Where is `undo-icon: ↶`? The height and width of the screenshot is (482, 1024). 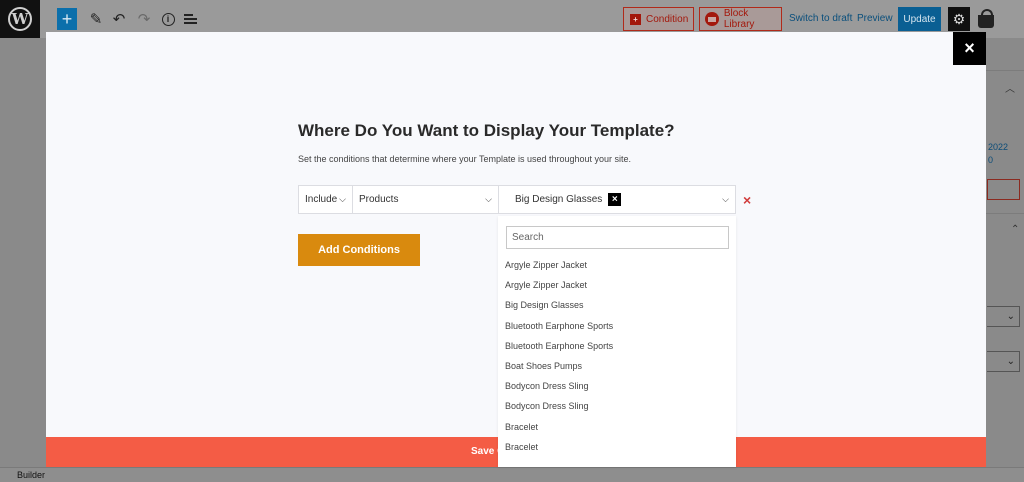 undo-icon: ↶ is located at coordinates (119, 19).